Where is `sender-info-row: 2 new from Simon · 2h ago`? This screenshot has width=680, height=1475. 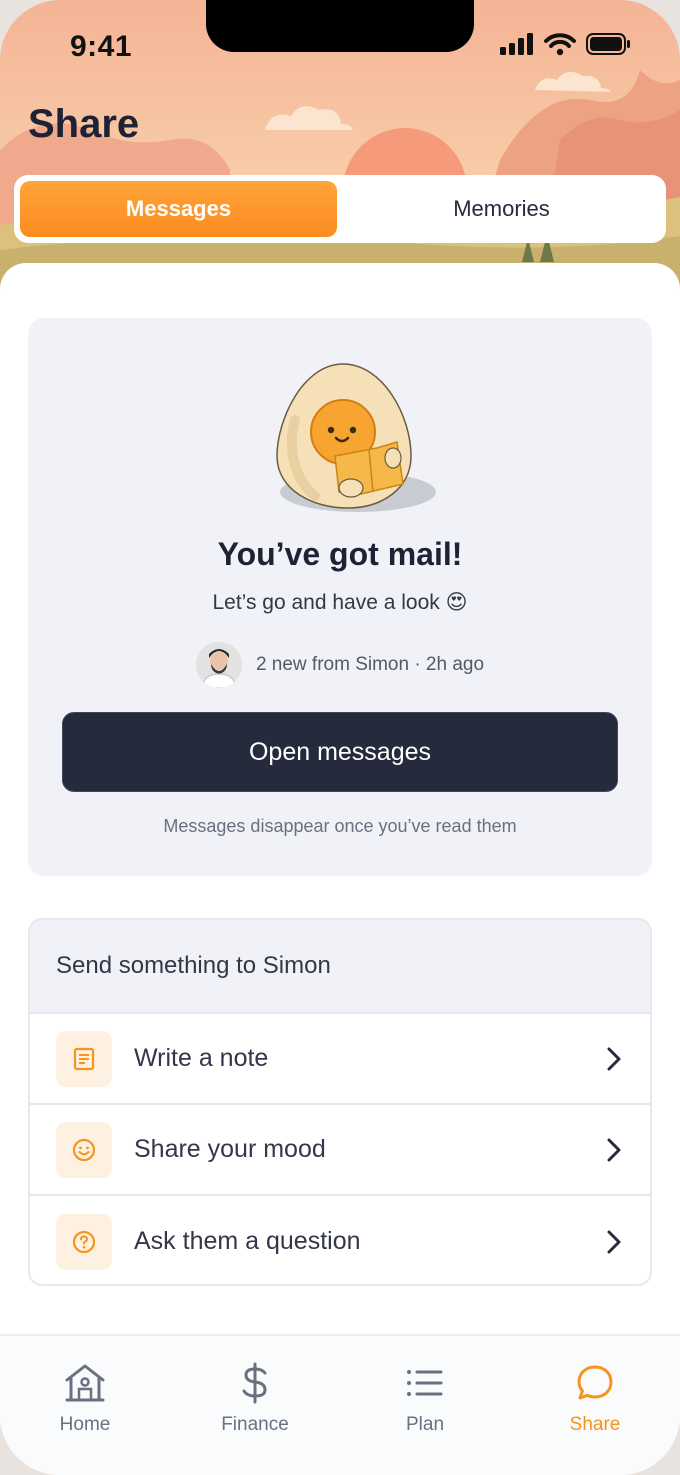 sender-info-row: 2 new from Simon · 2h ago is located at coordinates (340, 665).